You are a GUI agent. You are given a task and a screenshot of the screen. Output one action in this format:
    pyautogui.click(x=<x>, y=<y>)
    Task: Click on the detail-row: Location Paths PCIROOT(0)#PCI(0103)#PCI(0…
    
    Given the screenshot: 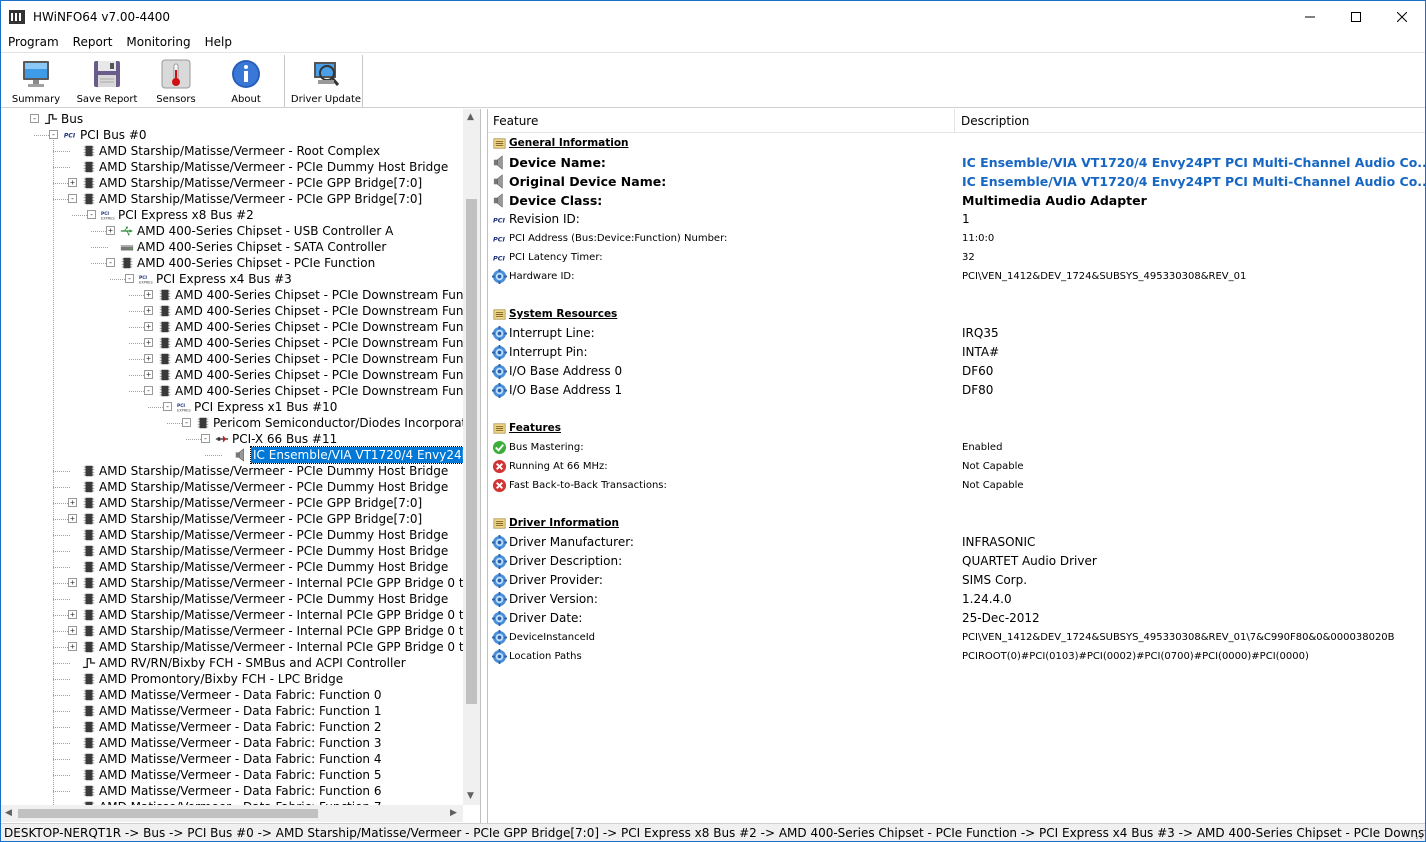 What is the action you would take?
    pyautogui.click(x=956, y=656)
    